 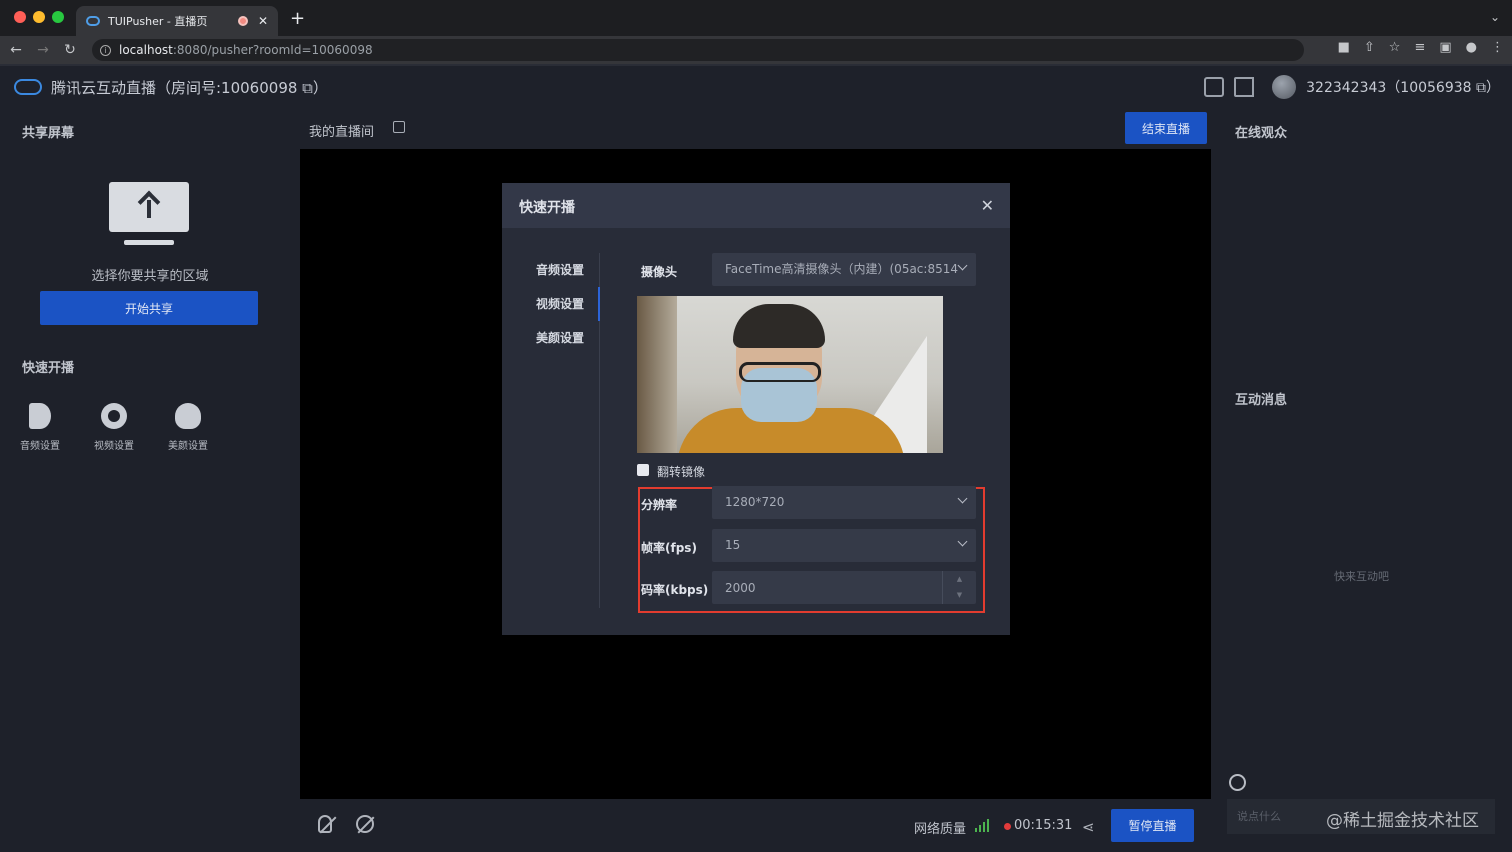 What do you see at coordinates (70, 50) in the screenshot?
I see `reload-icon: ↻` at bounding box center [70, 50].